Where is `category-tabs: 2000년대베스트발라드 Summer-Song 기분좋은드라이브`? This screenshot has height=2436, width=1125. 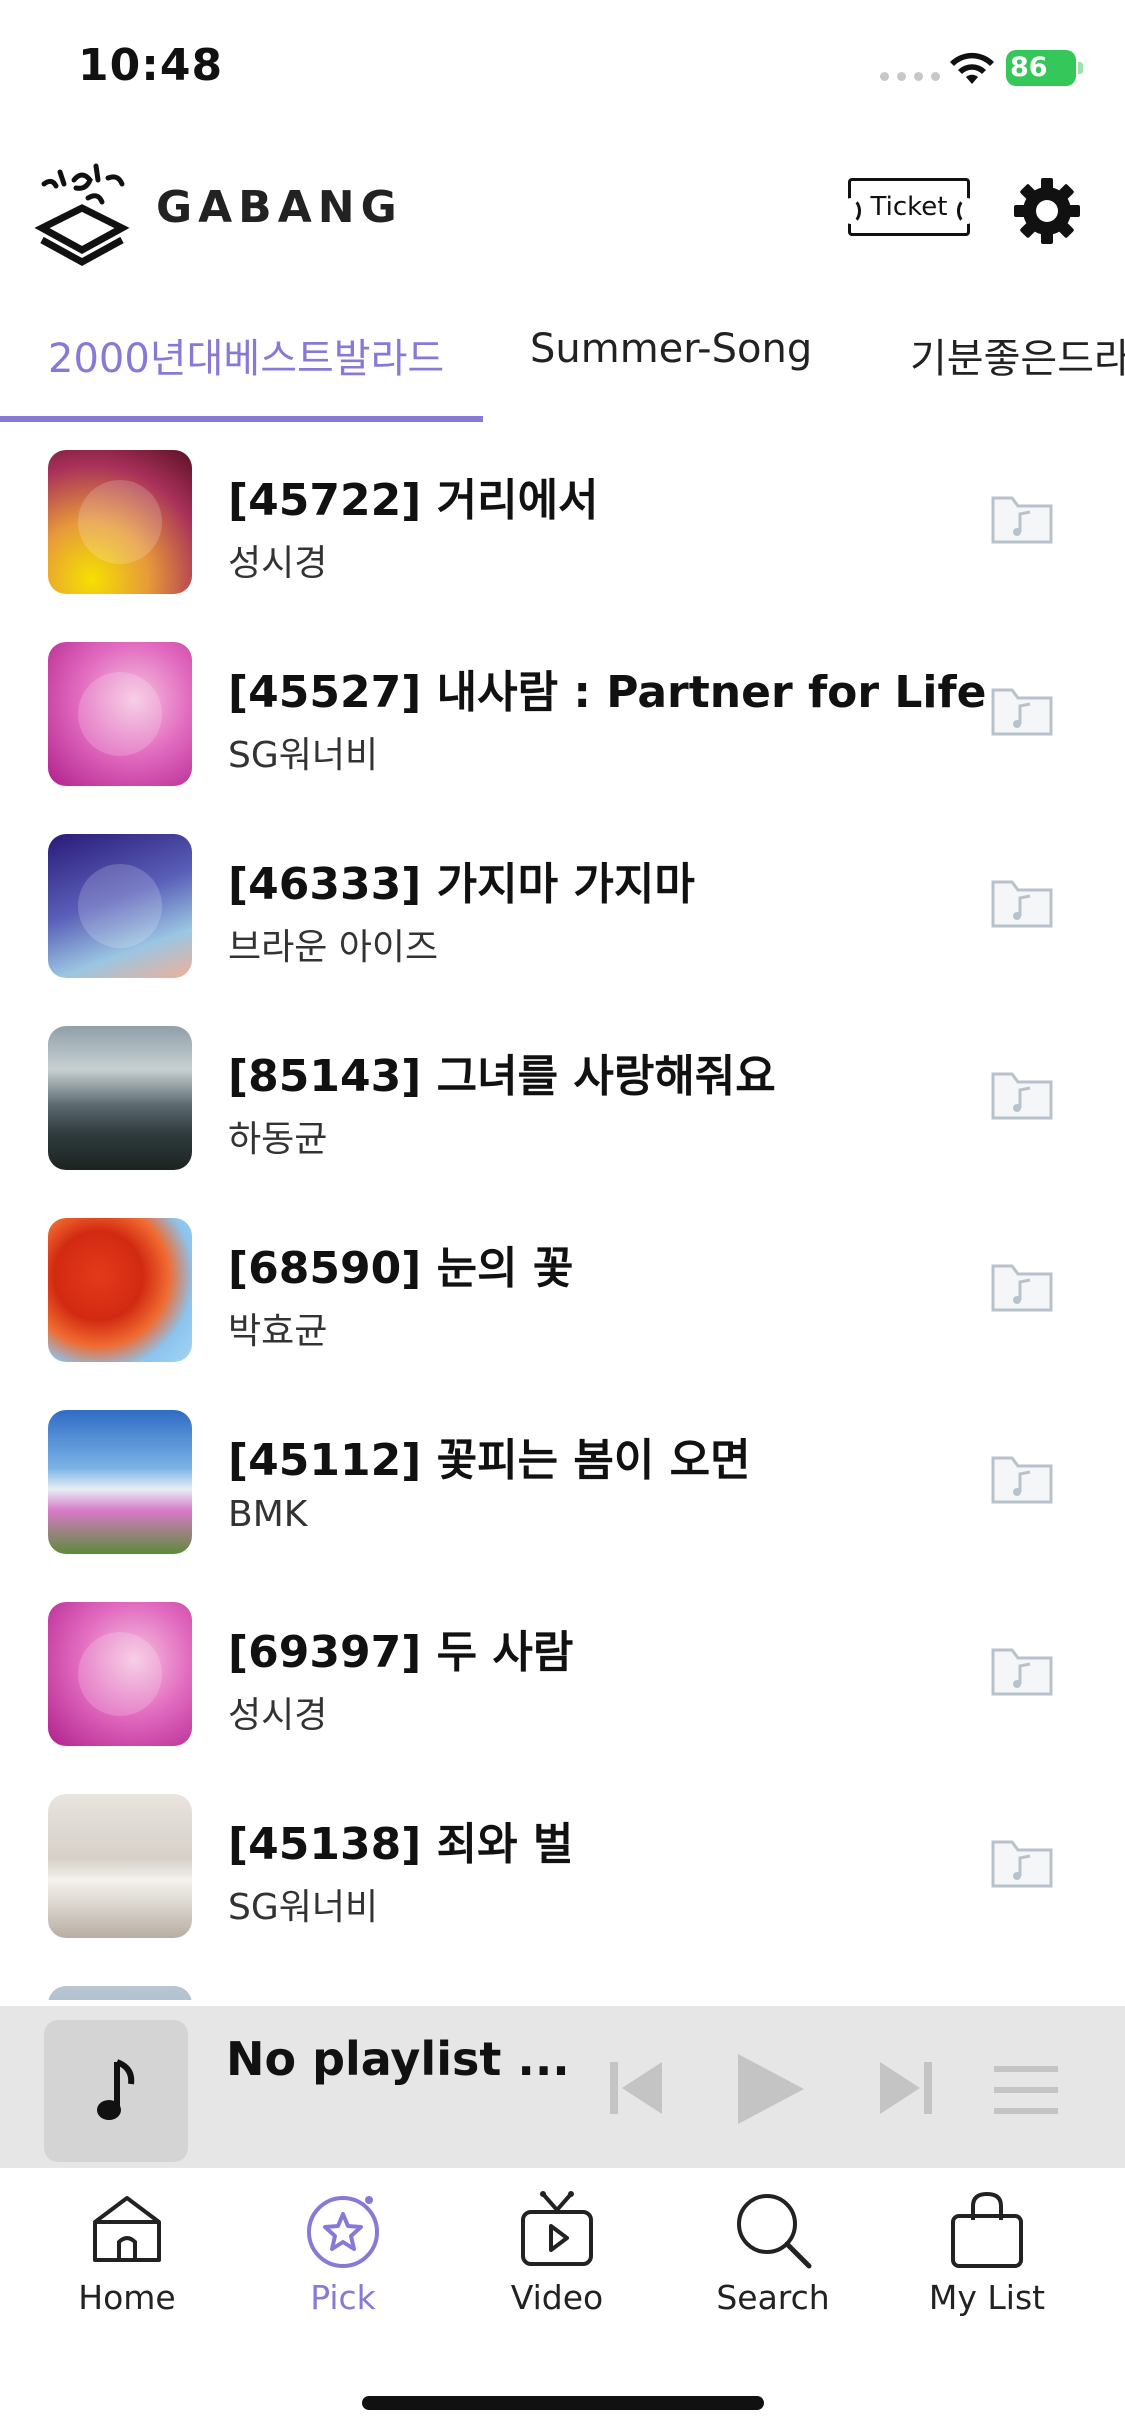
category-tabs: 2000년대베스트발라드 Summer-Song 기분좋은드라이브 is located at coordinates (562, 368).